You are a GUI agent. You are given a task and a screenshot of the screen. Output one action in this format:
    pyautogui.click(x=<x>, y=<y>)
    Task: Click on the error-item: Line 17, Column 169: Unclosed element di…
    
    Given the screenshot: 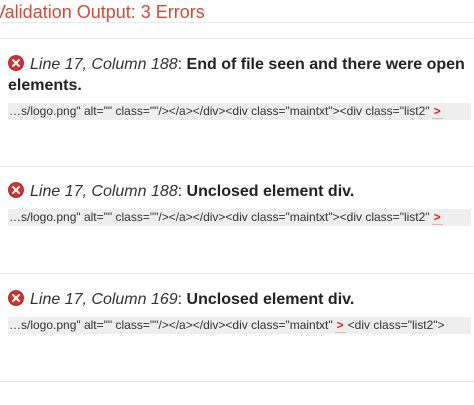 What is the action you would take?
    pyautogui.click(x=241, y=311)
    